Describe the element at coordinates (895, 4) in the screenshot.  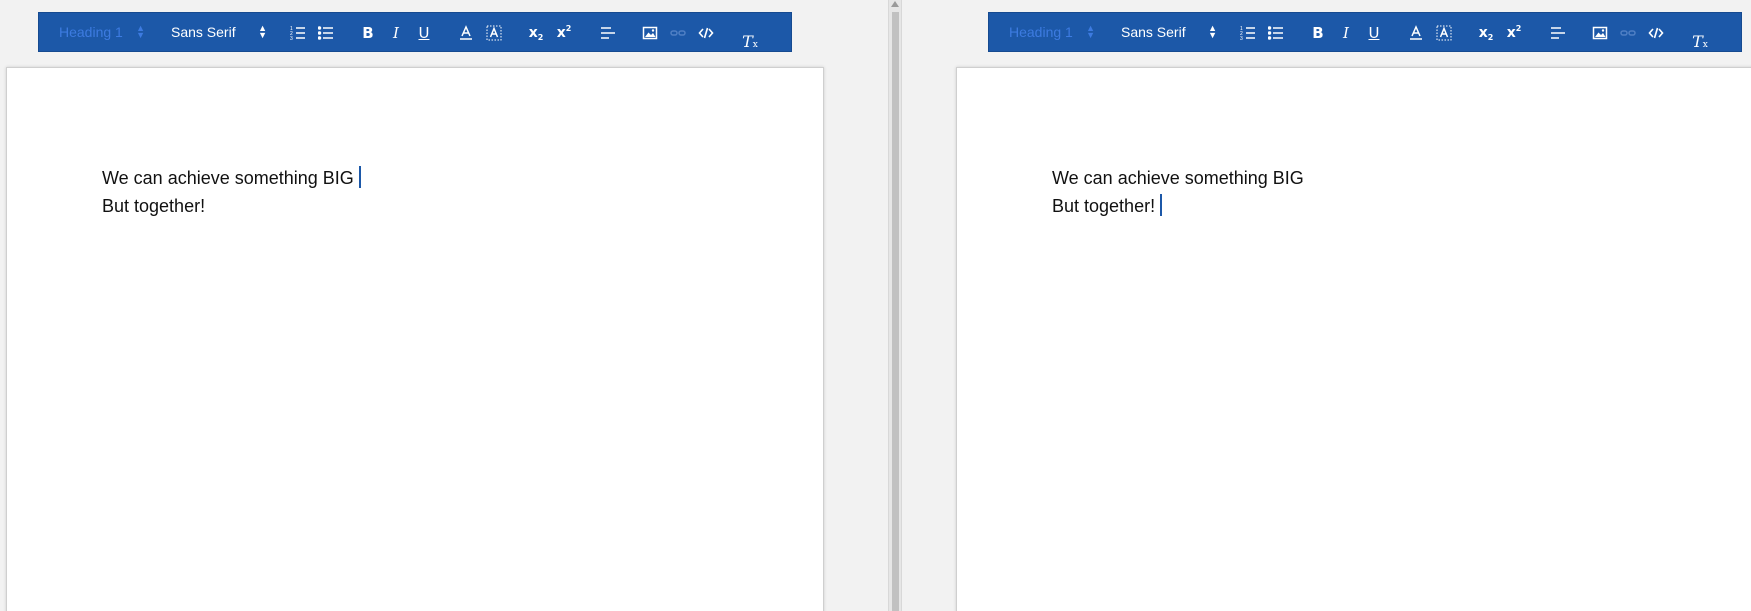
I see `scroll-up-arrow-icon` at that location.